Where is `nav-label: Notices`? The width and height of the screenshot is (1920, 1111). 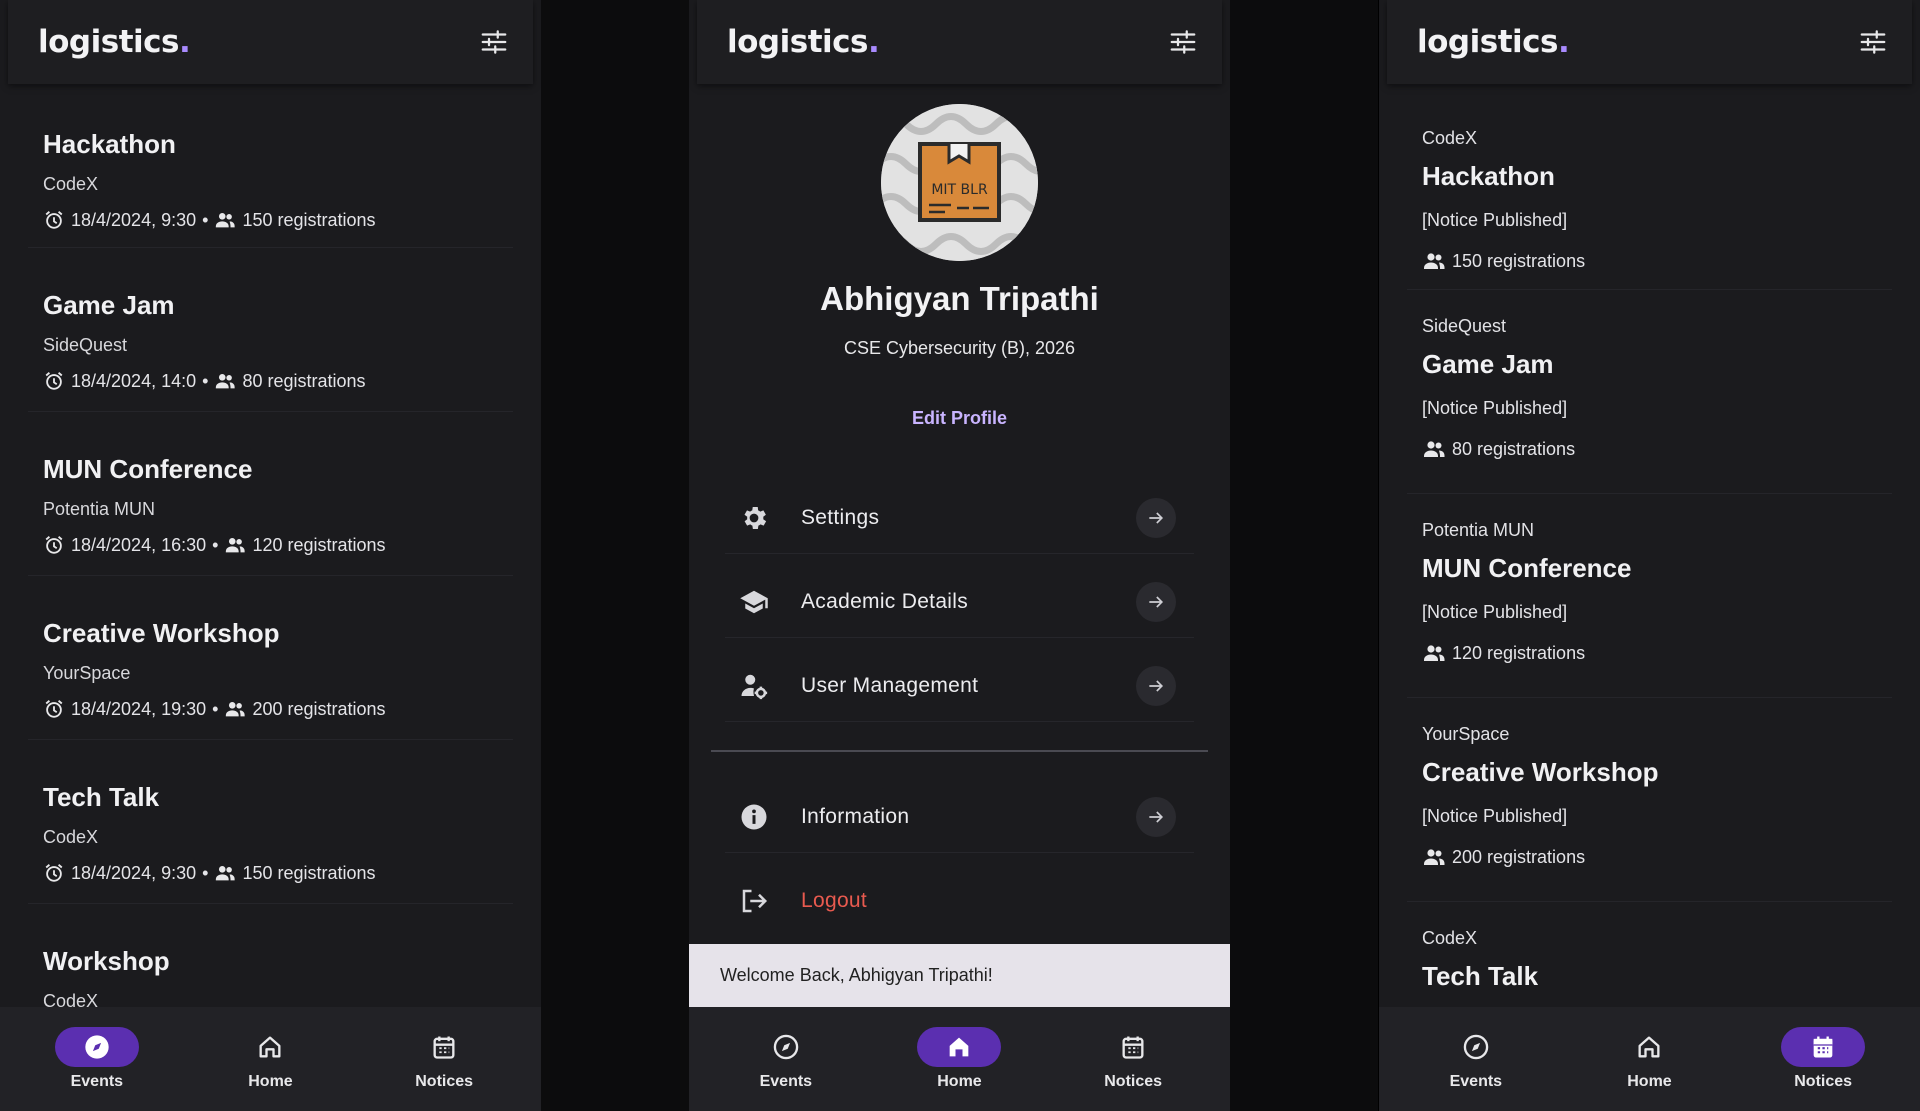 nav-label: Notices is located at coordinates (1133, 1081).